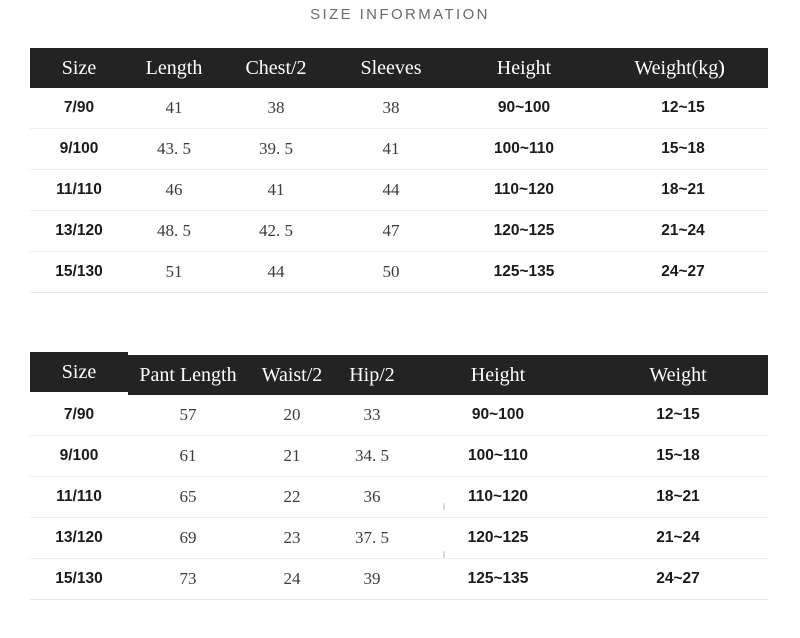 This screenshot has width=800, height=638. What do you see at coordinates (391, 108) in the screenshot?
I see `cell-sleeves: 38` at bounding box center [391, 108].